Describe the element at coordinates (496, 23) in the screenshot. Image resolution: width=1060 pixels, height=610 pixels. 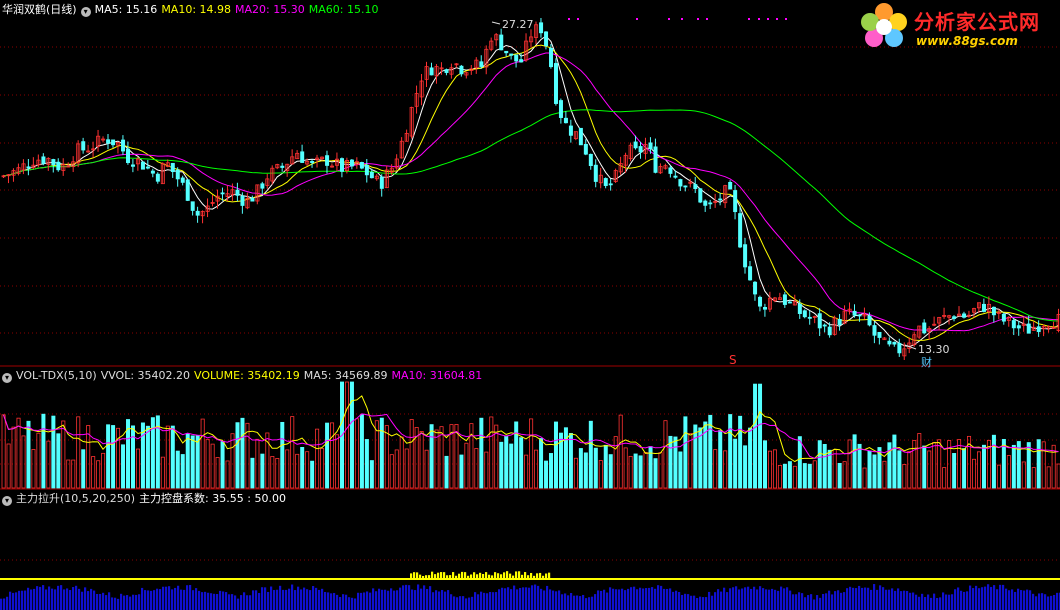
I see `high-pointer` at that location.